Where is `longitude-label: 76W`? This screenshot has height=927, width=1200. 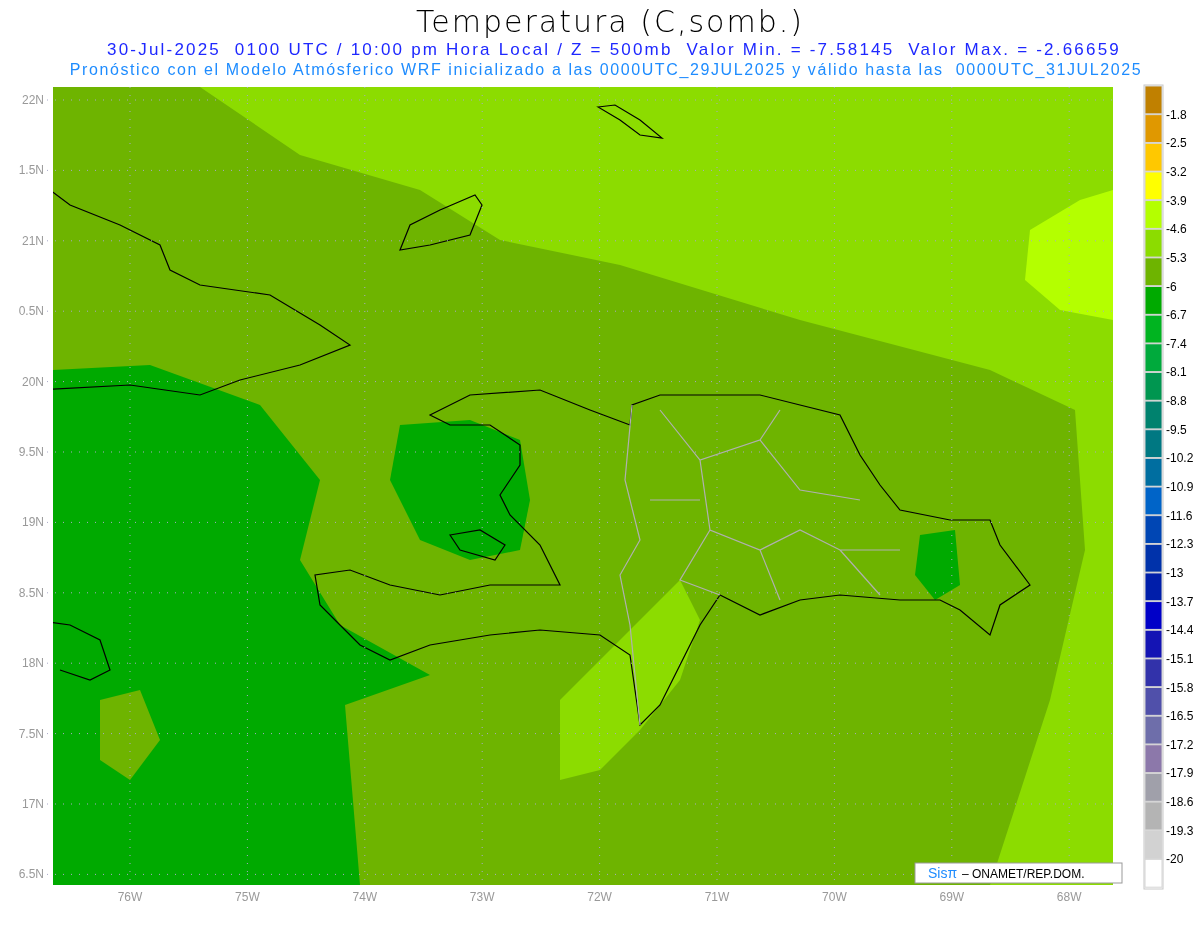
longitude-label: 76W is located at coordinates (130, 897).